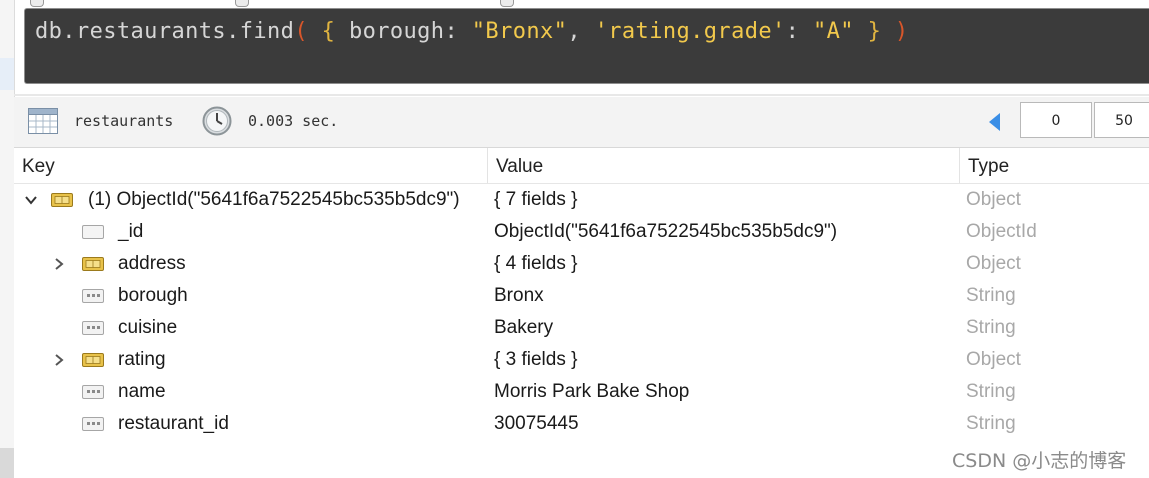 The height and width of the screenshot is (478, 1149). I want to click on field-row-name: name Morris Park Bake Shop String, so click(581, 392).